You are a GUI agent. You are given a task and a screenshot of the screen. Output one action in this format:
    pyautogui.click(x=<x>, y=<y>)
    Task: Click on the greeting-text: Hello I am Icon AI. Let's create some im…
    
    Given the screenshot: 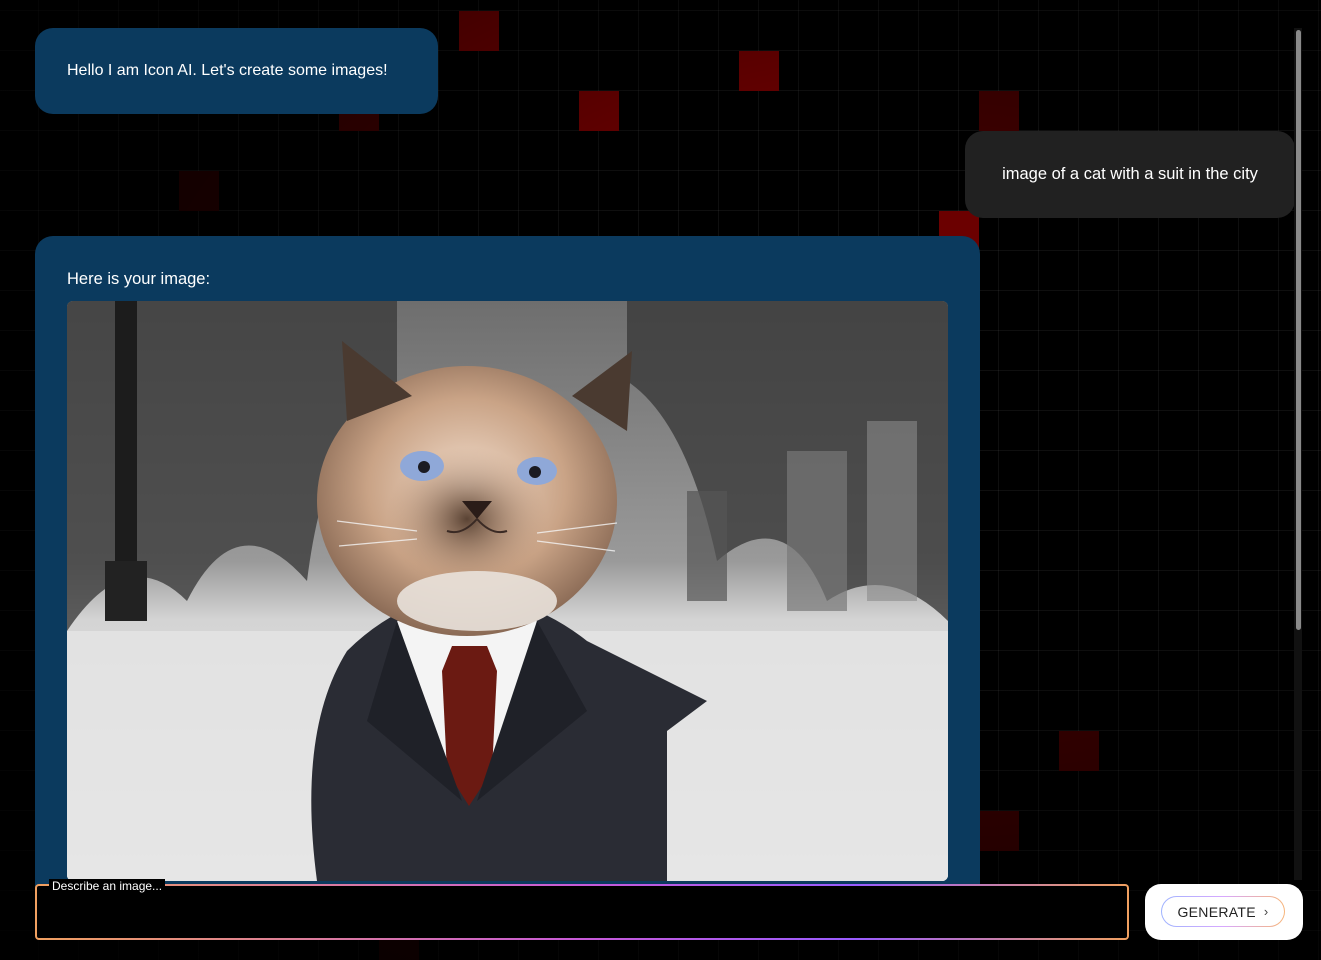 What is the action you would take?
    pyautogui.click(x=227, y=70)
    